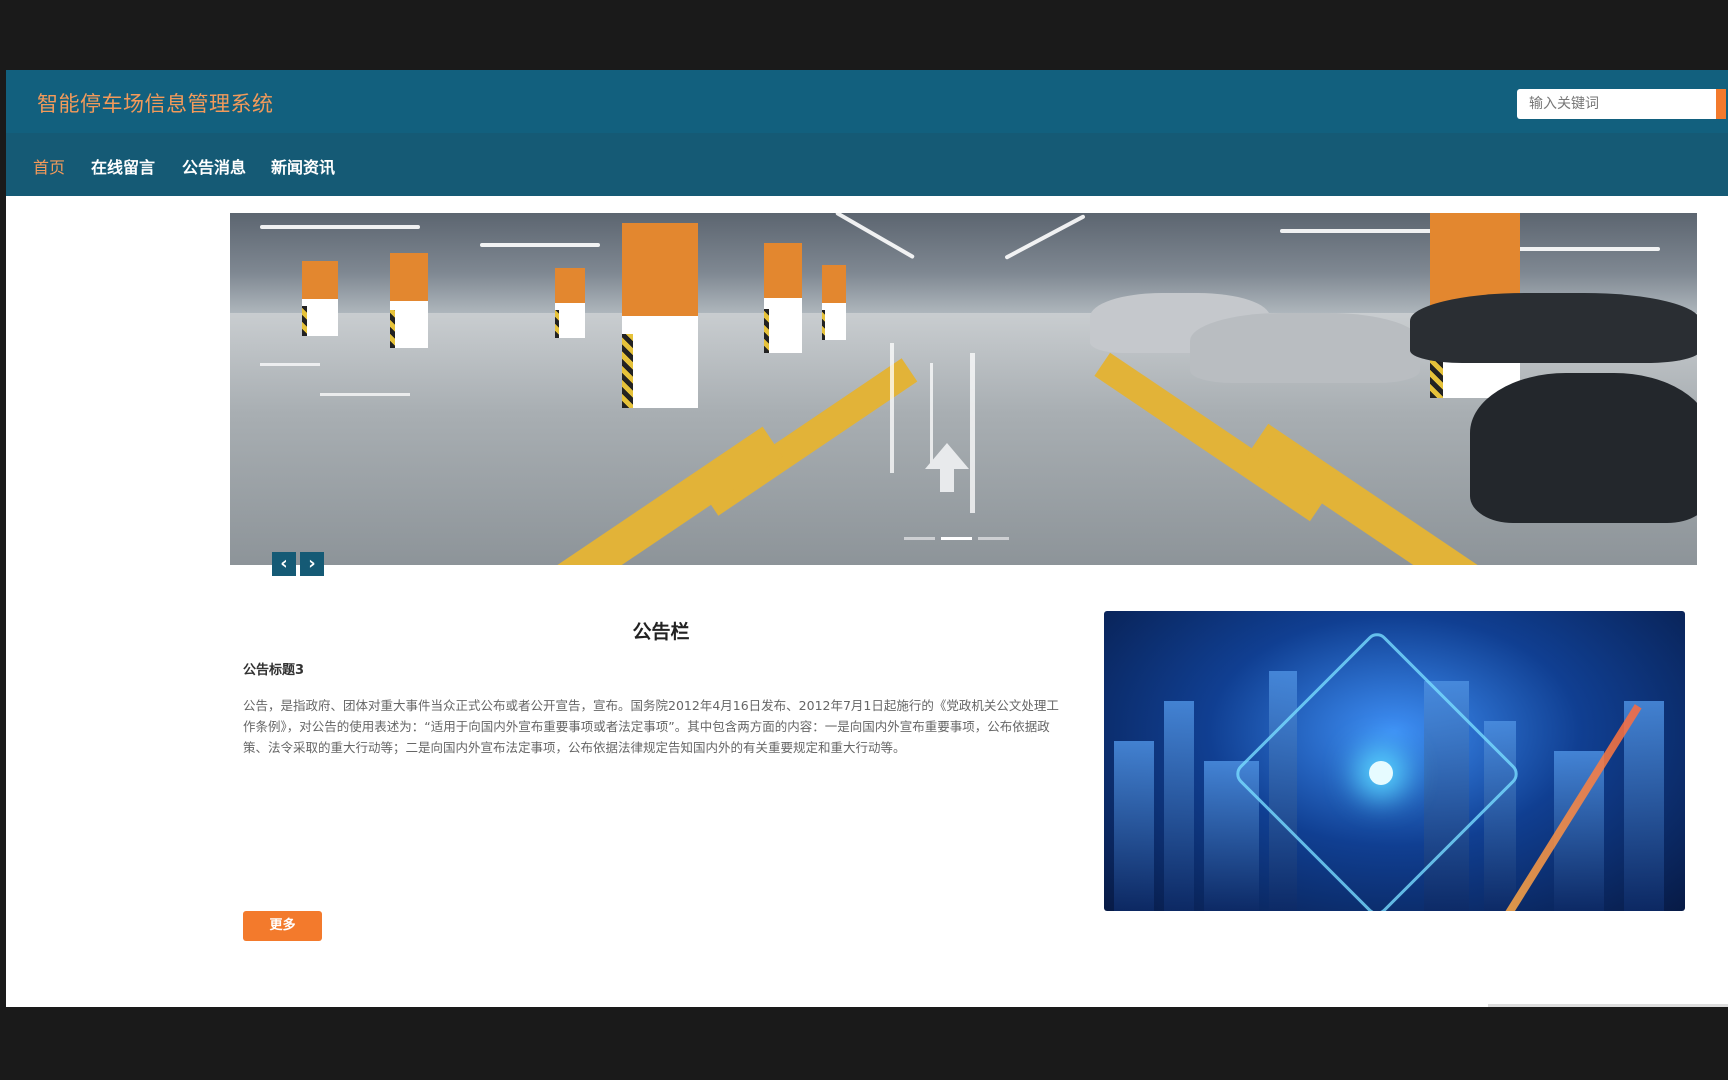  Describe the element at coordinates (303, 166) in the screenshot. I see `nav-item-news: 新闻资讯` at that location.